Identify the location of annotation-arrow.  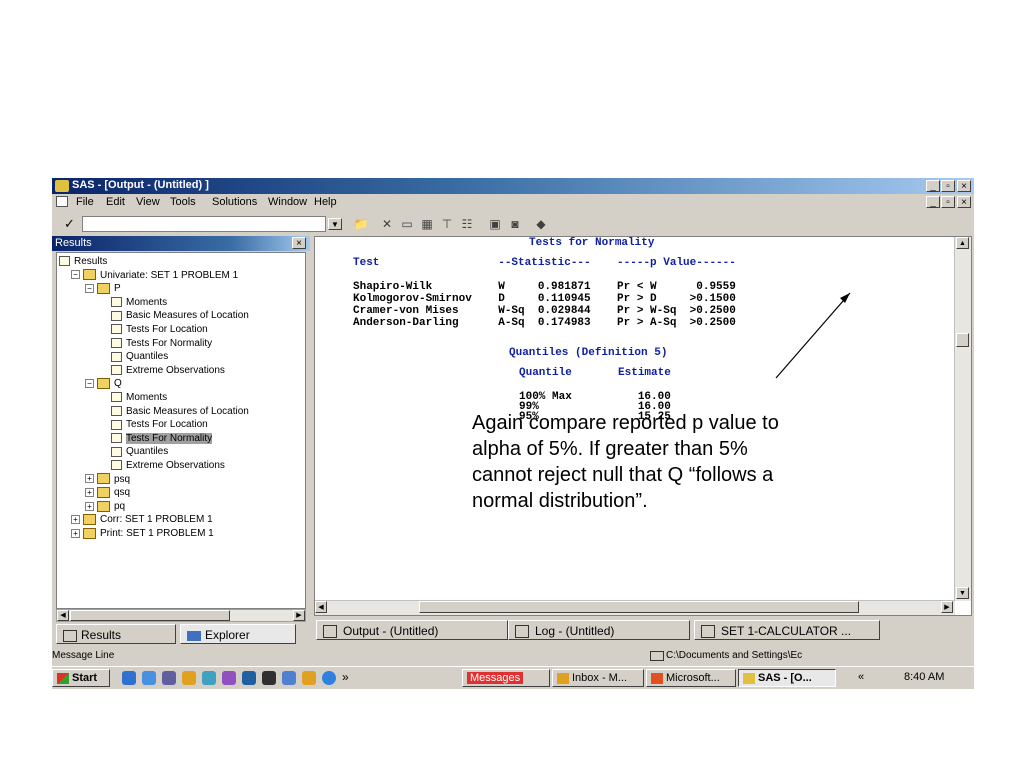
(813, 335).